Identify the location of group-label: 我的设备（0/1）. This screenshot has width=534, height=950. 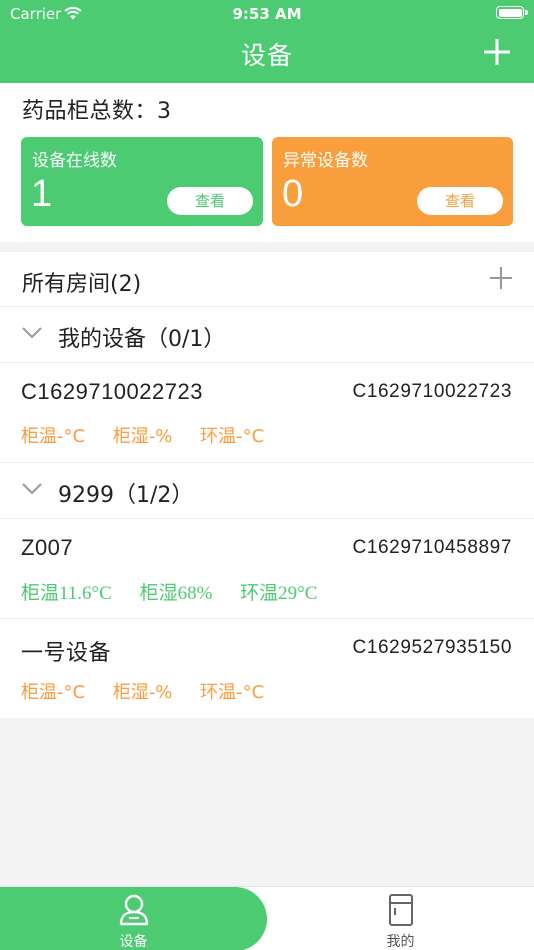
(142, 339).